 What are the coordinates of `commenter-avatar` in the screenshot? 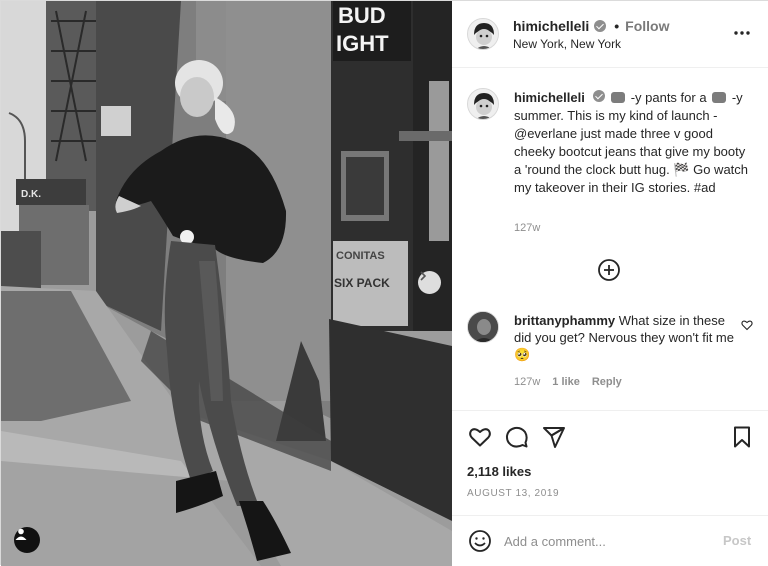 It's located at (483, 327).